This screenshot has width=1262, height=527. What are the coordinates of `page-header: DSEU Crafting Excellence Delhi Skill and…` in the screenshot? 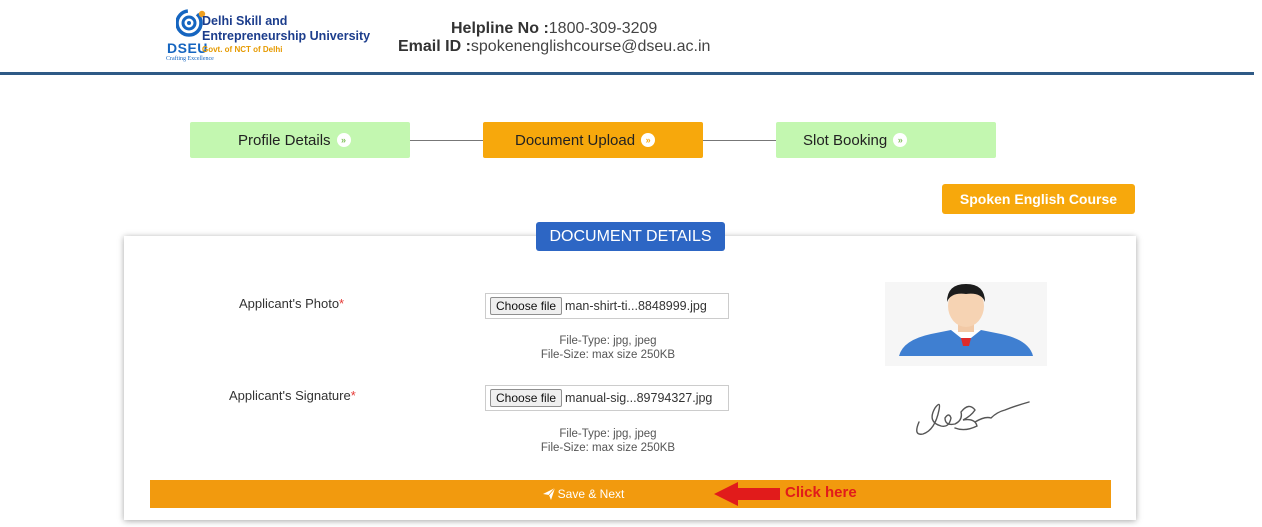 It's located at (631, 37).